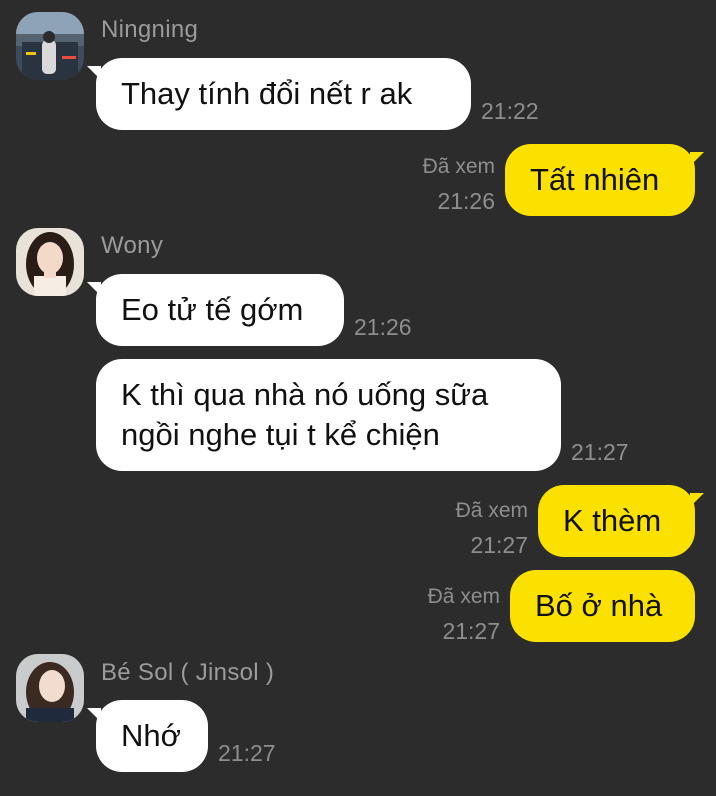  I want to click on sender-name: Wony, so click(132, 245).